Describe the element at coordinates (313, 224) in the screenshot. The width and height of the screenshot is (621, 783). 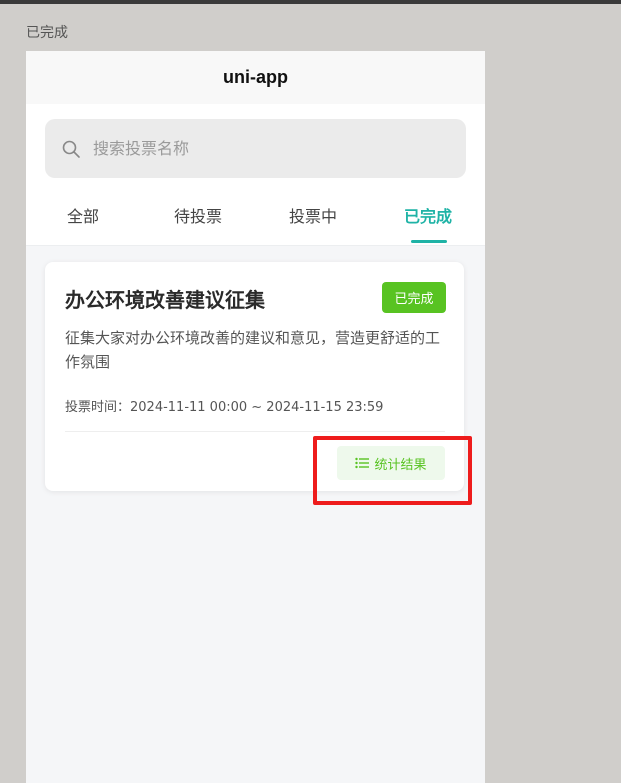
I see `tab-in-progress: 投票中` at that location.